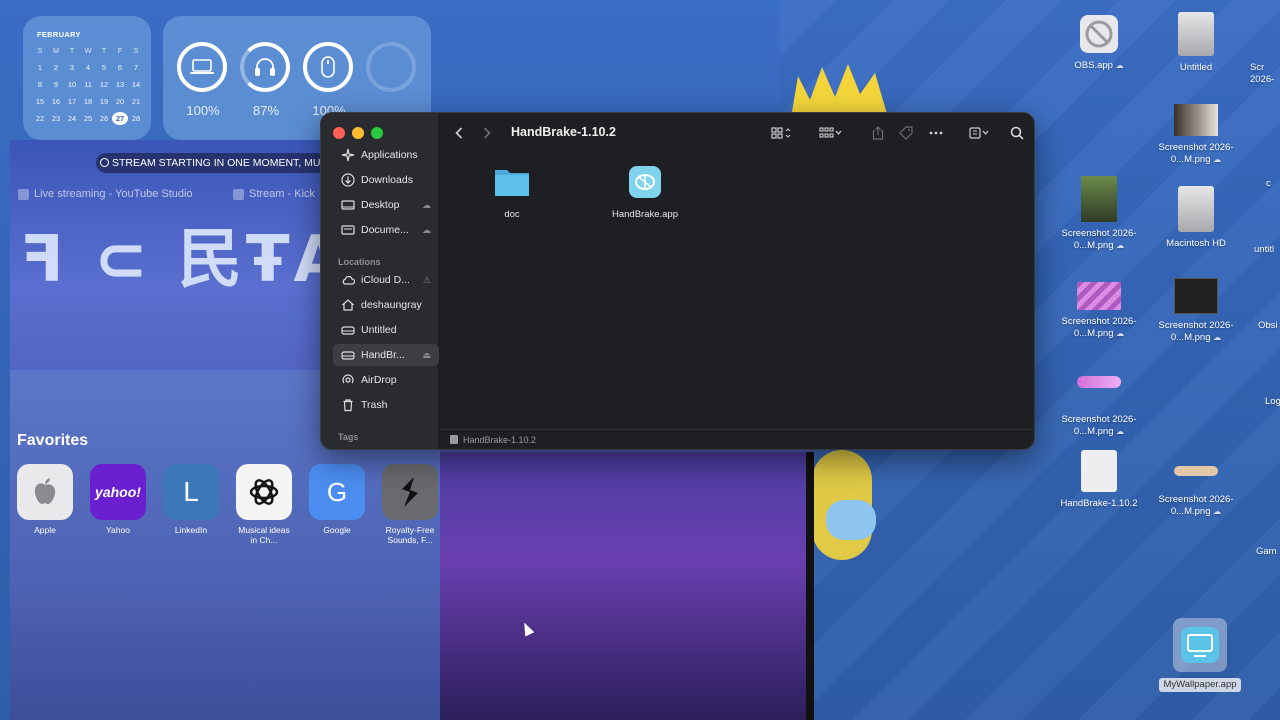  I want to click on locations-header: Locations, so click(359, 262).